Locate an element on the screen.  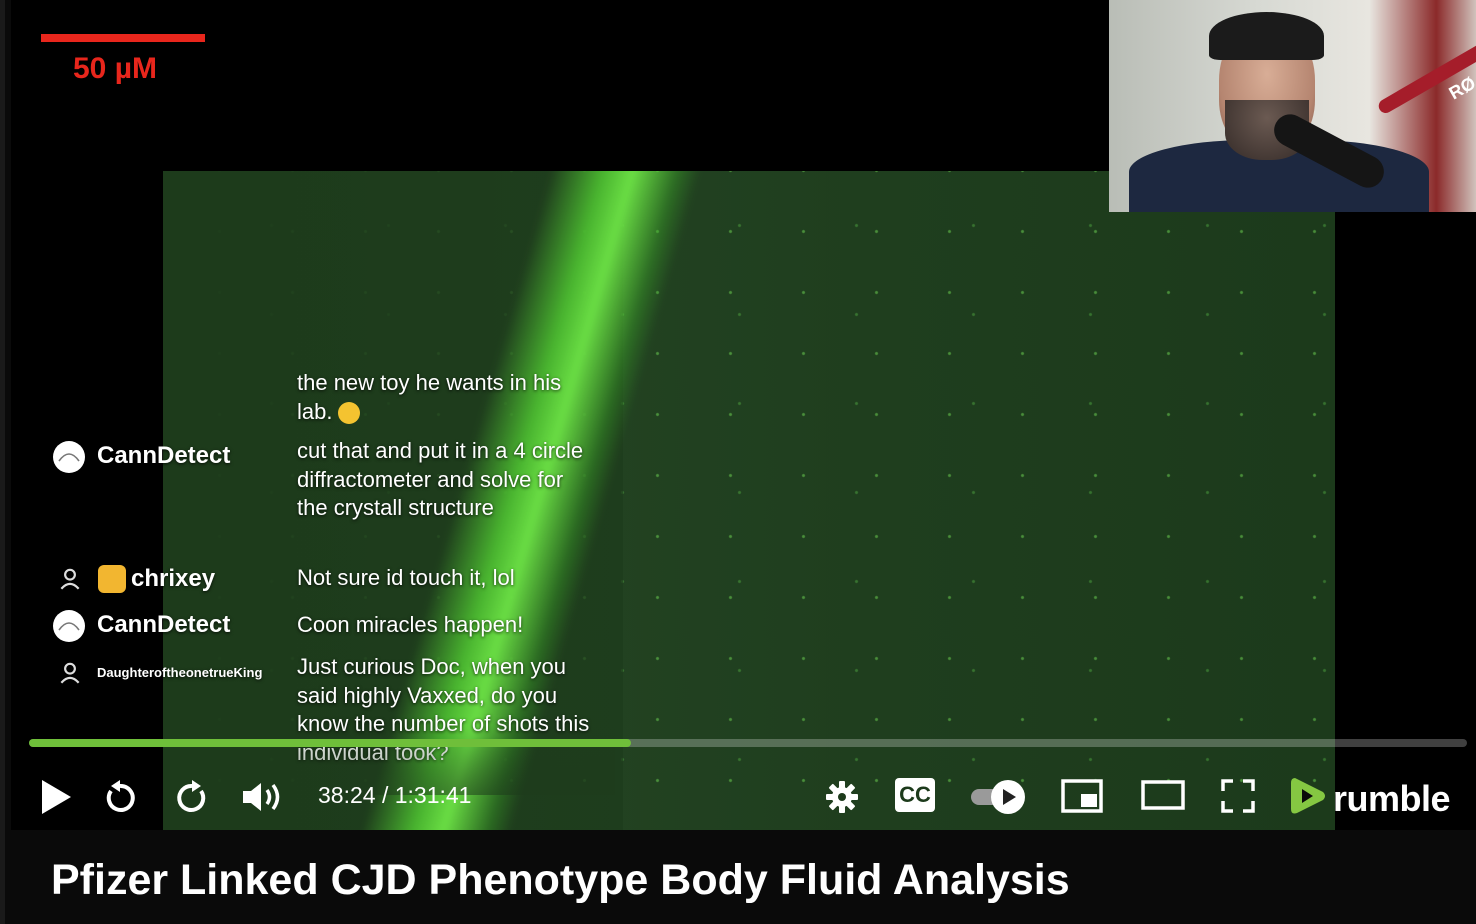
settings-icon is located at coordinates (842, 797).